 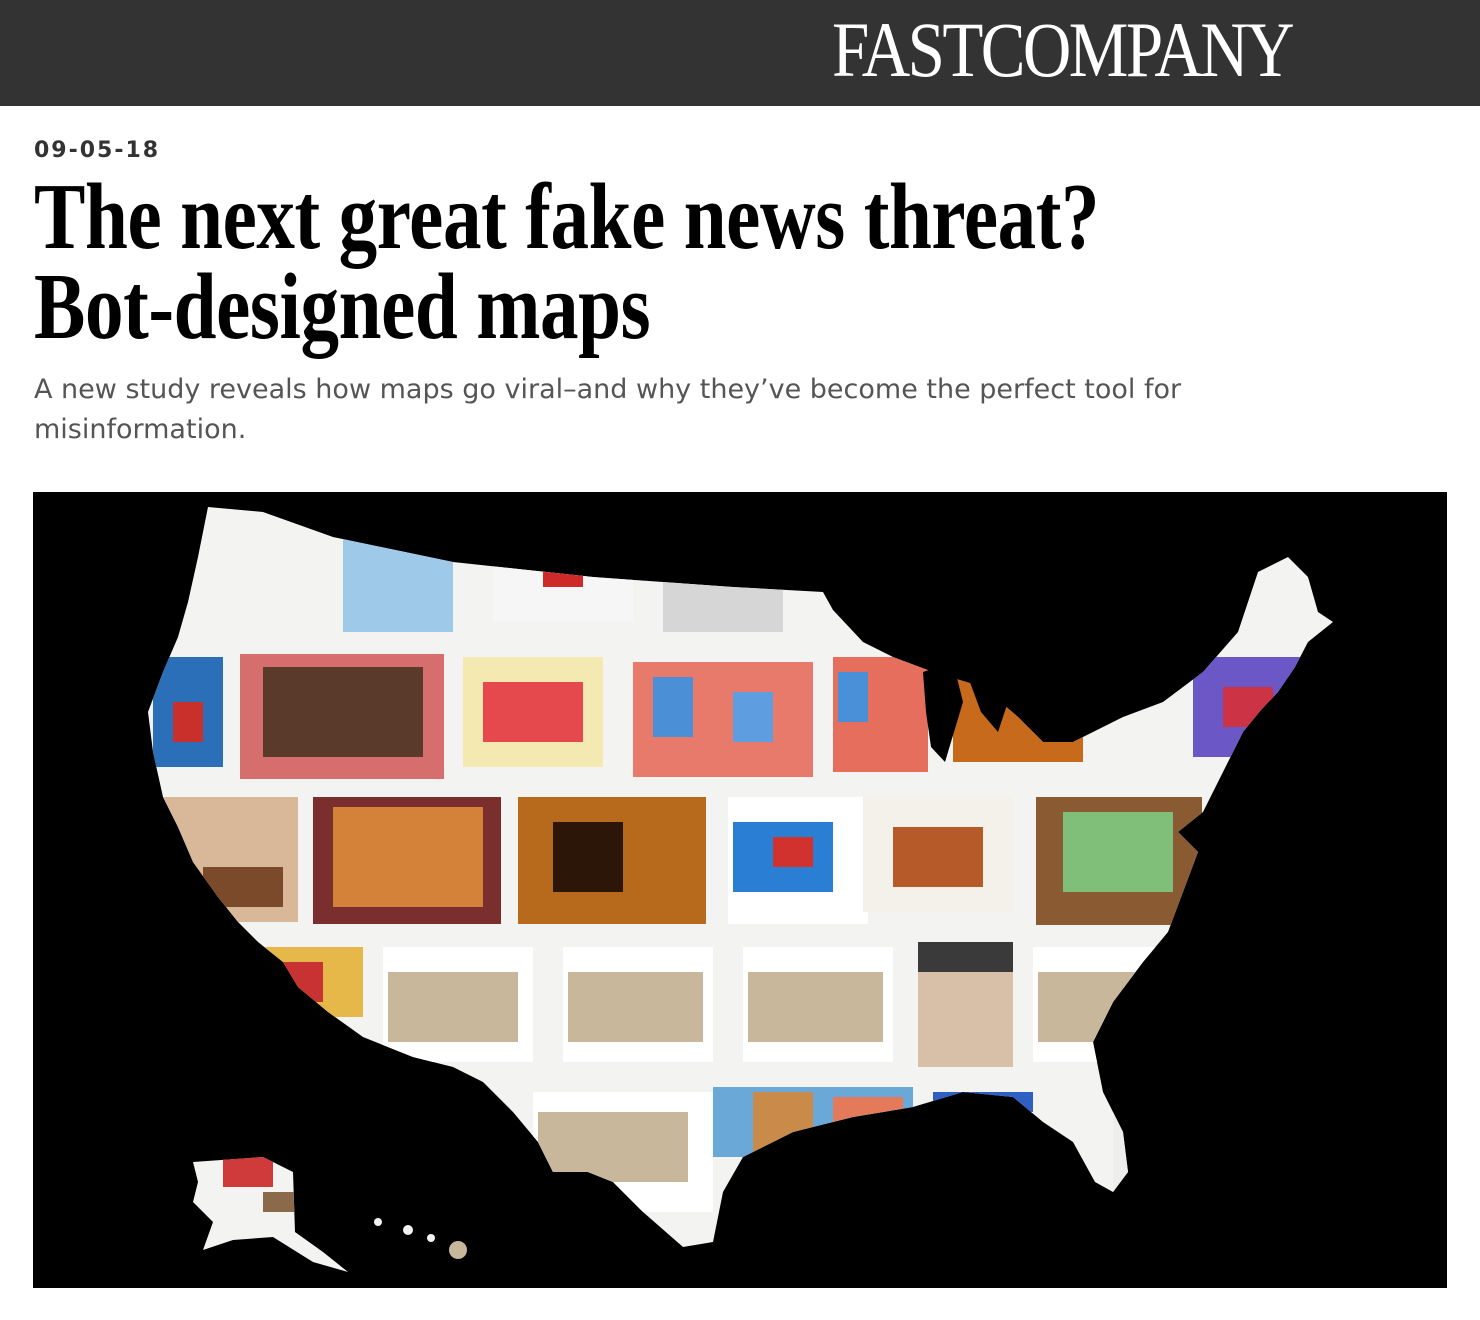 I want to click on headline-line-1: The next great fake news threat?, so click(x=567, y=217).